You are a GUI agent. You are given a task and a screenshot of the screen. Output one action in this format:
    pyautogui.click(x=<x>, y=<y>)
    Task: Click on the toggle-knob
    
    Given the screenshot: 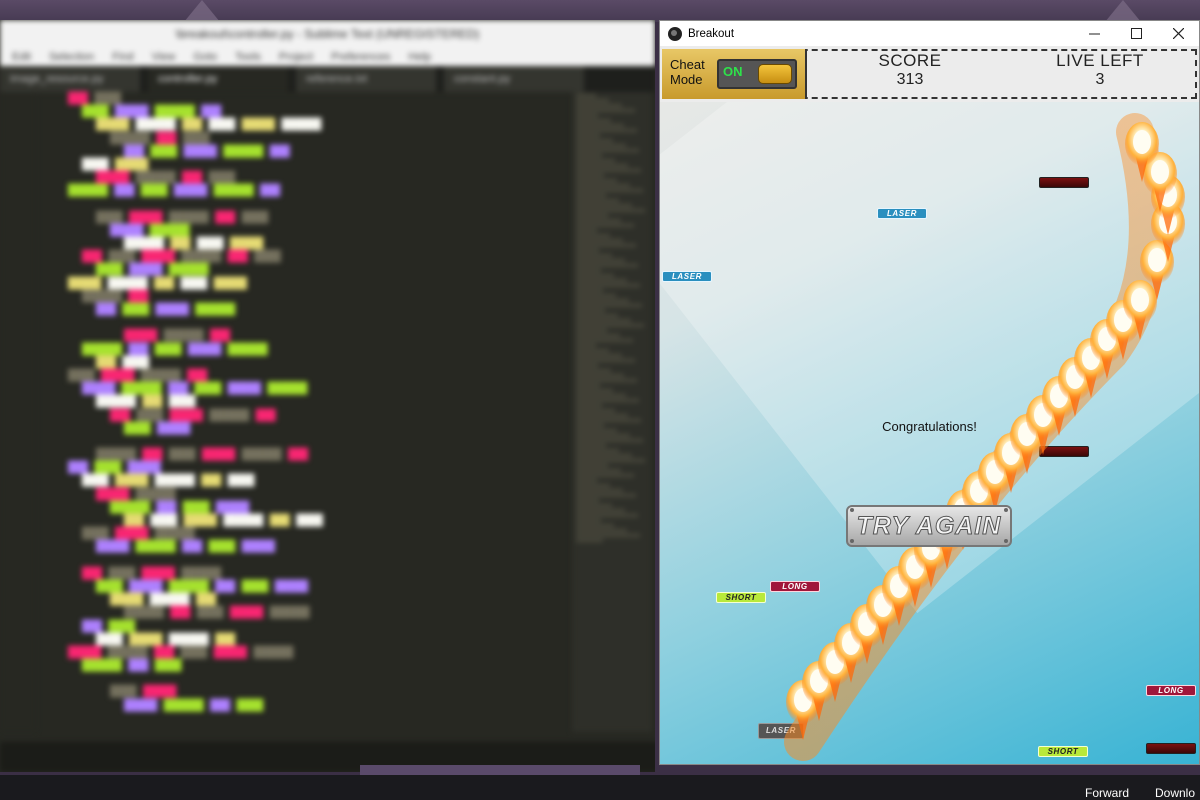 What is the action you would take?
    pyautogui.click(x=775, y=74)
    